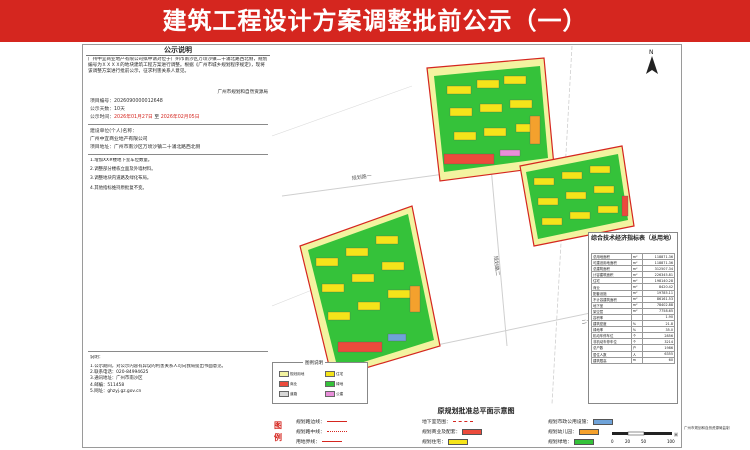 Image resolution: width=750 pixels, height=450 pixels. I want to click on plan-legend-item: 住宅, so click(334, 374).